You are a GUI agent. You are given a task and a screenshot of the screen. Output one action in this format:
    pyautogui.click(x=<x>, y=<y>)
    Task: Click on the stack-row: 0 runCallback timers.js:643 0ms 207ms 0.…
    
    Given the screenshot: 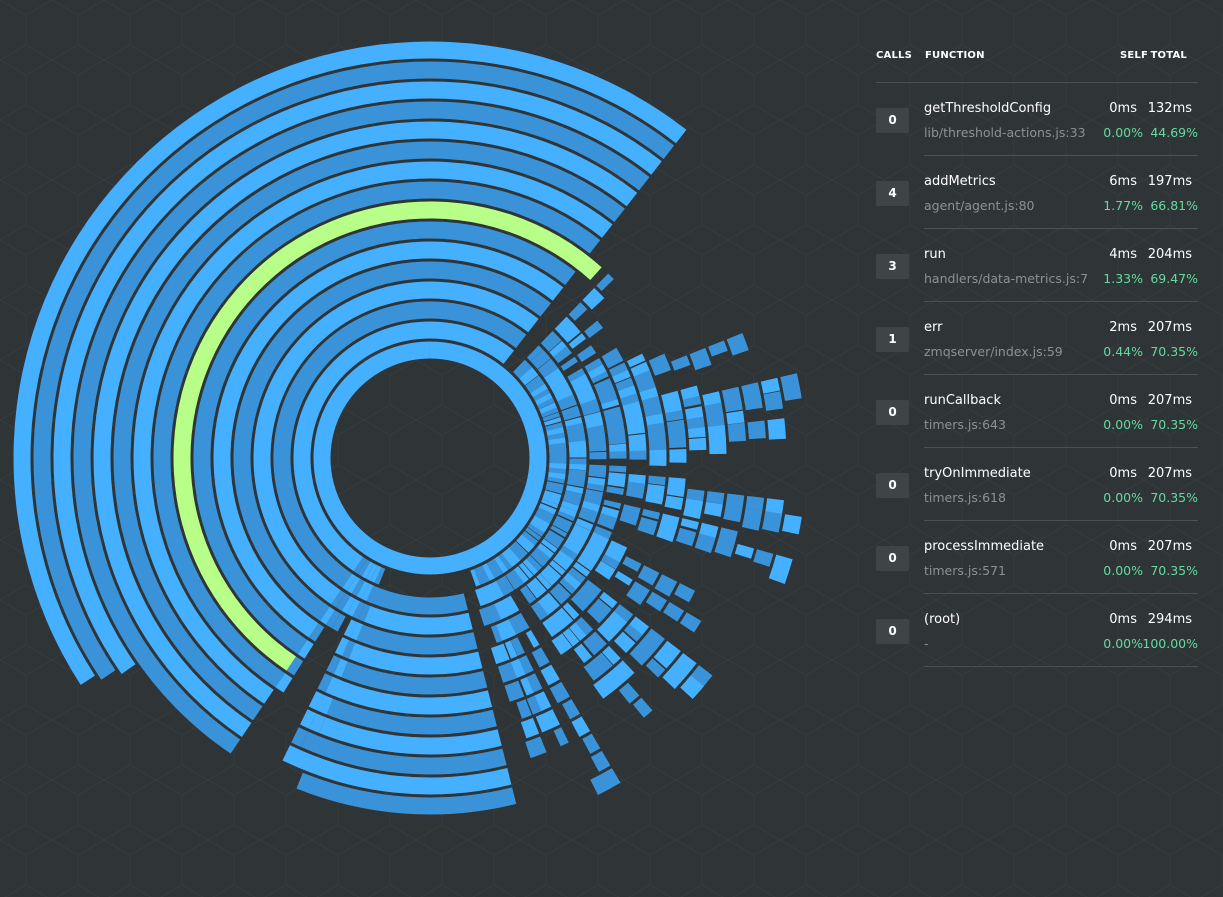 What is the action you would take?
    pyautogui.click(x=1037, y=411)
    